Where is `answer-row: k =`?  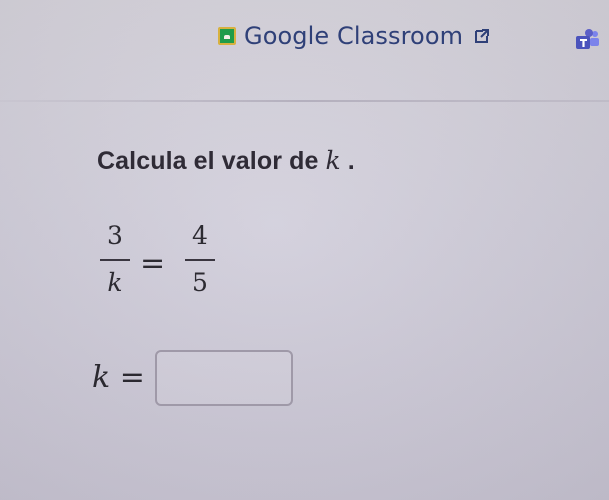
answer-row: k = is located at coordinates (207, 378).